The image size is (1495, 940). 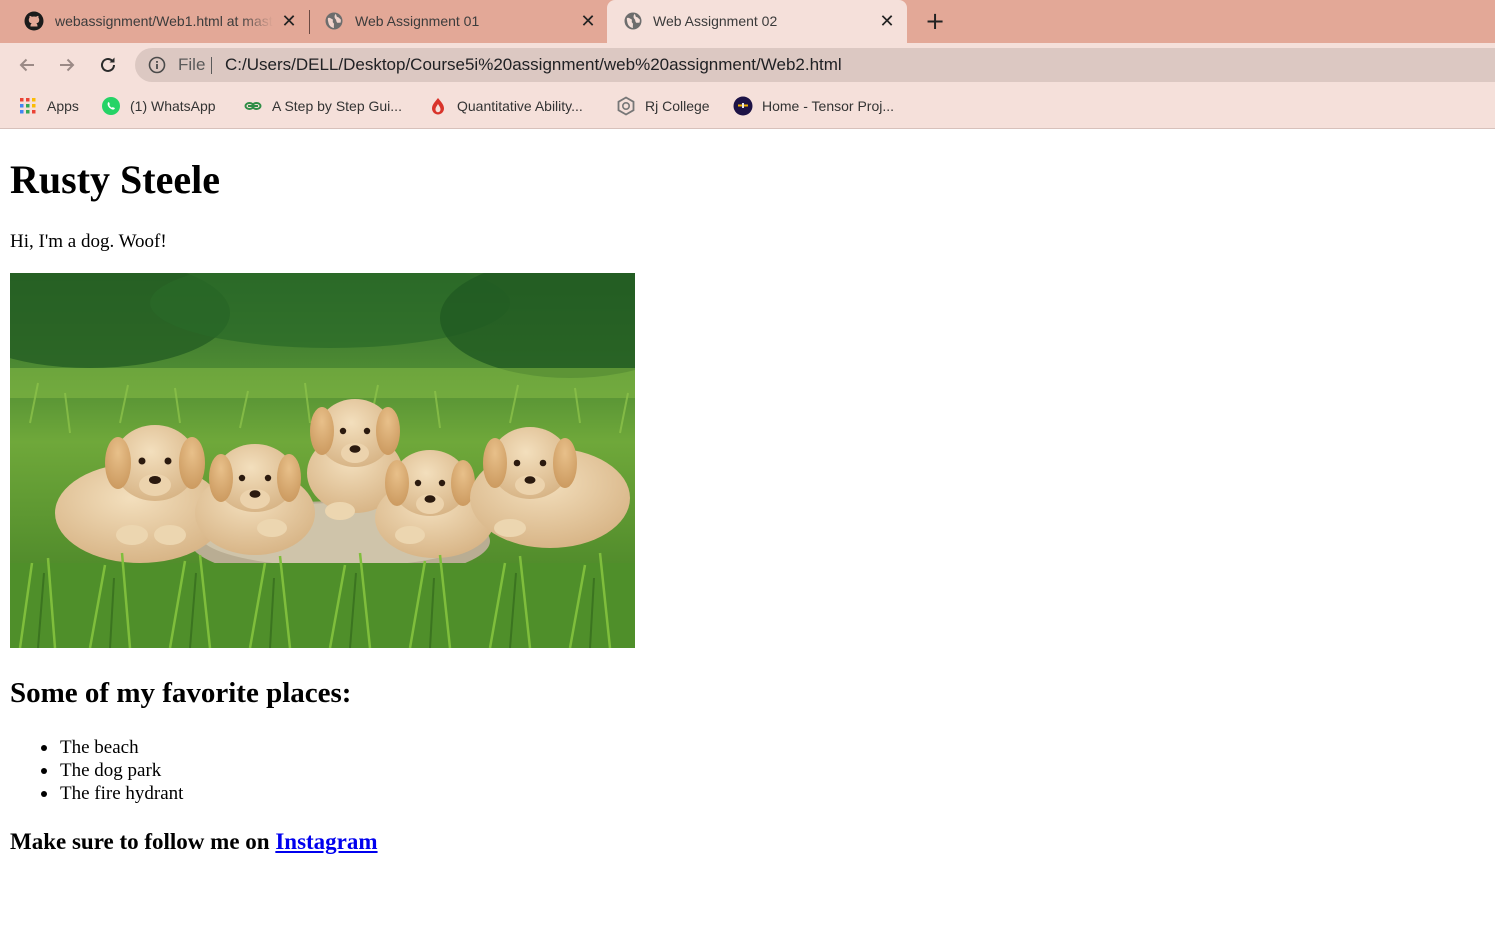 I want to click on forward-button, so click(x=67, y=65).